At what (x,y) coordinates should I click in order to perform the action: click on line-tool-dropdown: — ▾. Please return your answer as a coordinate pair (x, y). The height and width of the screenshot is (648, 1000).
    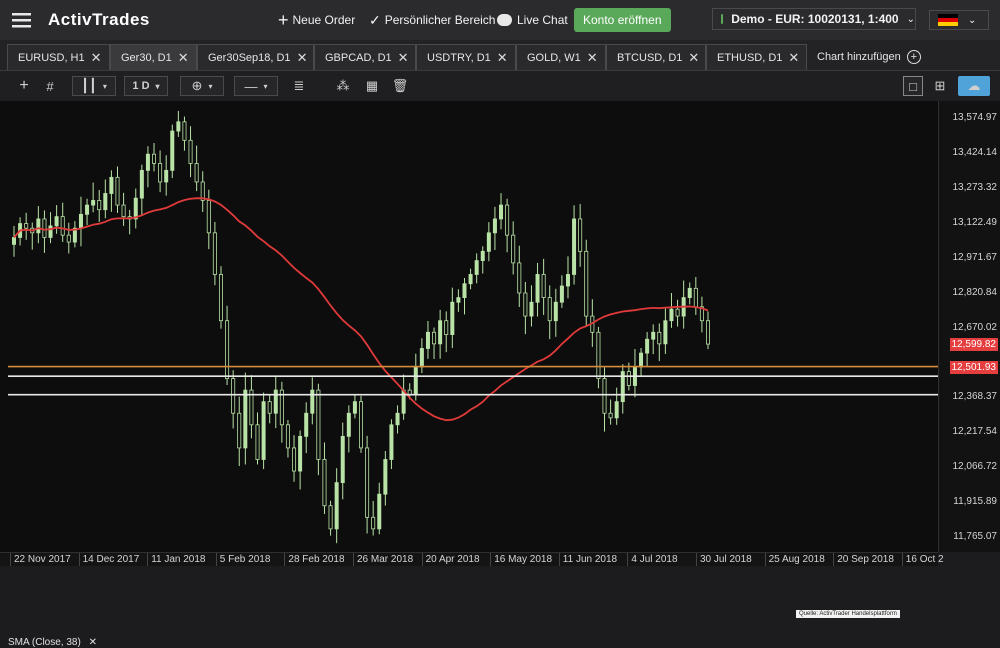
    Looking at the image, I should click on (256, 86).